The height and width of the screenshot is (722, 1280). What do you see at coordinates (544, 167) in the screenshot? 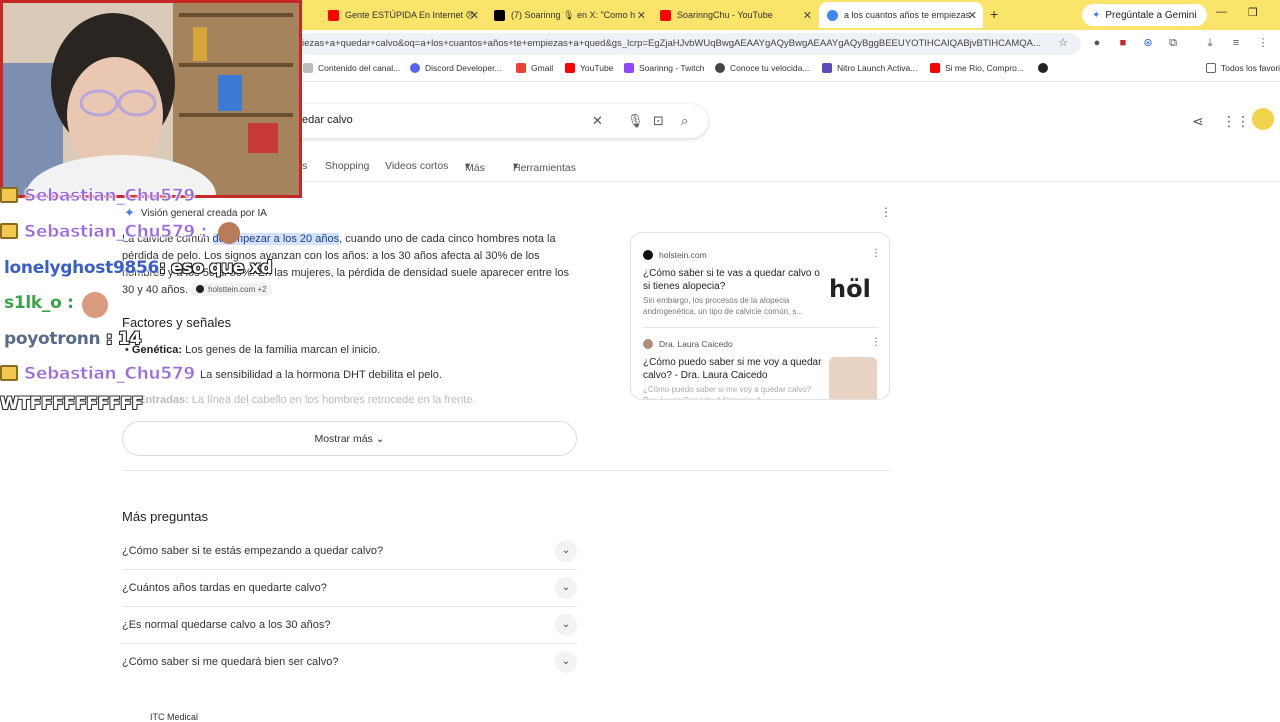
I see `filter-herramientas: Herramientas ▾` at bounding box center [544, 167].